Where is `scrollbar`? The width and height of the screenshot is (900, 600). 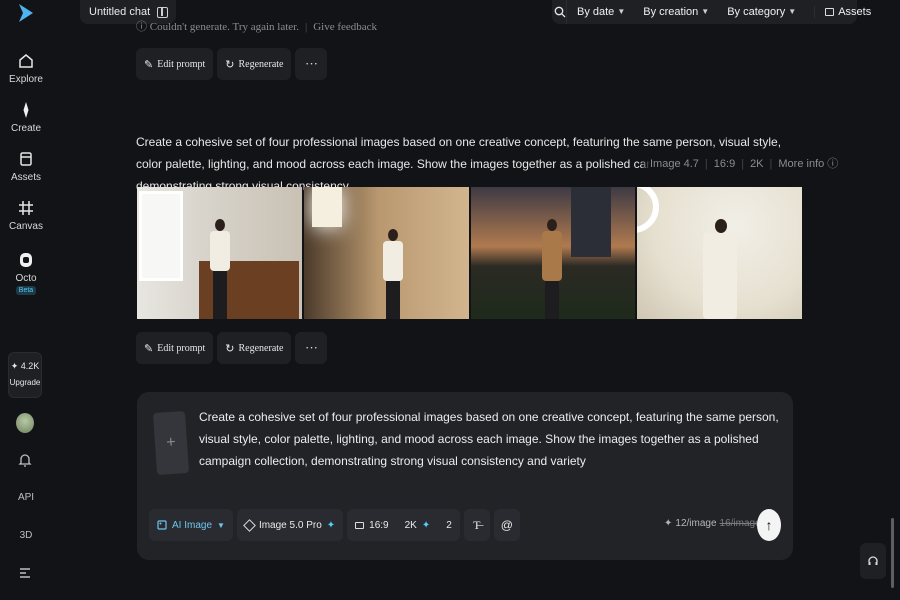 scrollbar is located at coordinates (892, 553).